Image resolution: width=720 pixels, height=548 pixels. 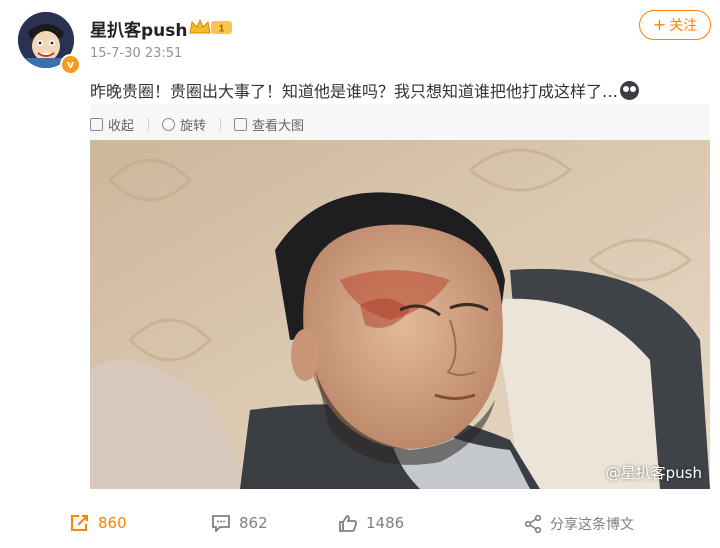 I want to click on share-button: 分享这条博文, so click(x=579, y=524).